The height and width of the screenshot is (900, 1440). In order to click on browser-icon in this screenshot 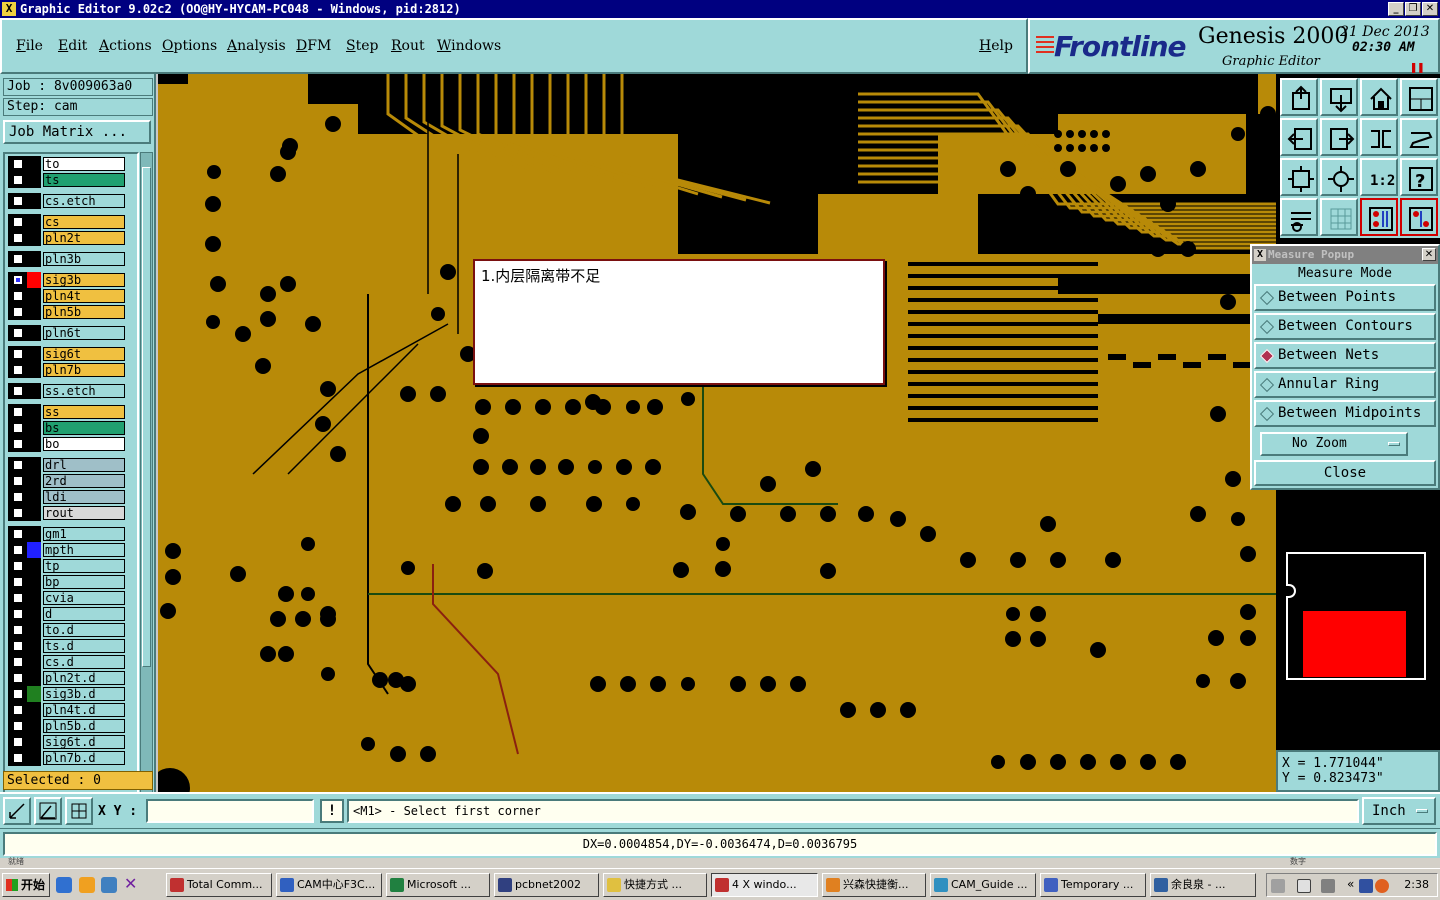, I will do `click(109, 885)`.